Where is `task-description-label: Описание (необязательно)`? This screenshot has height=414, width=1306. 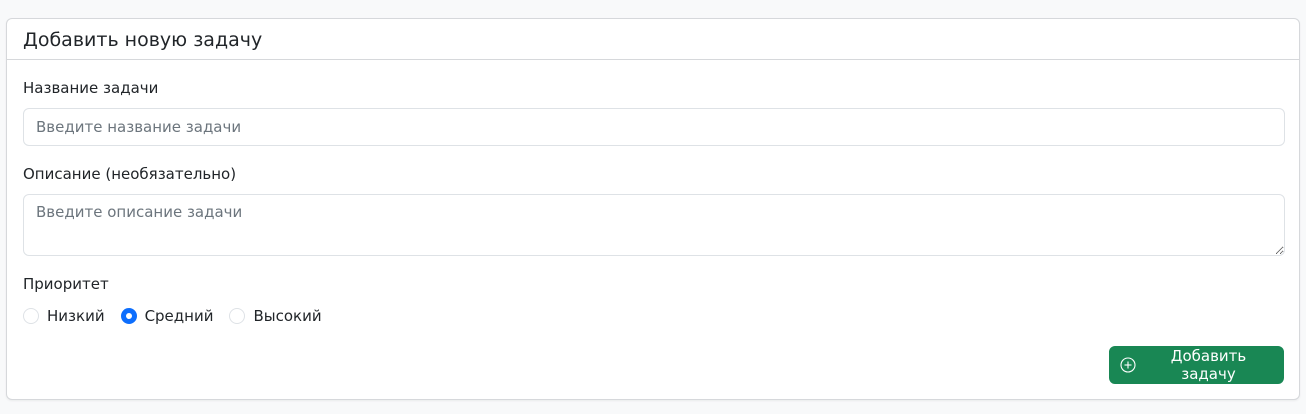
task-description-label: Описание (необязательно) is located at coordinates (130, 174).